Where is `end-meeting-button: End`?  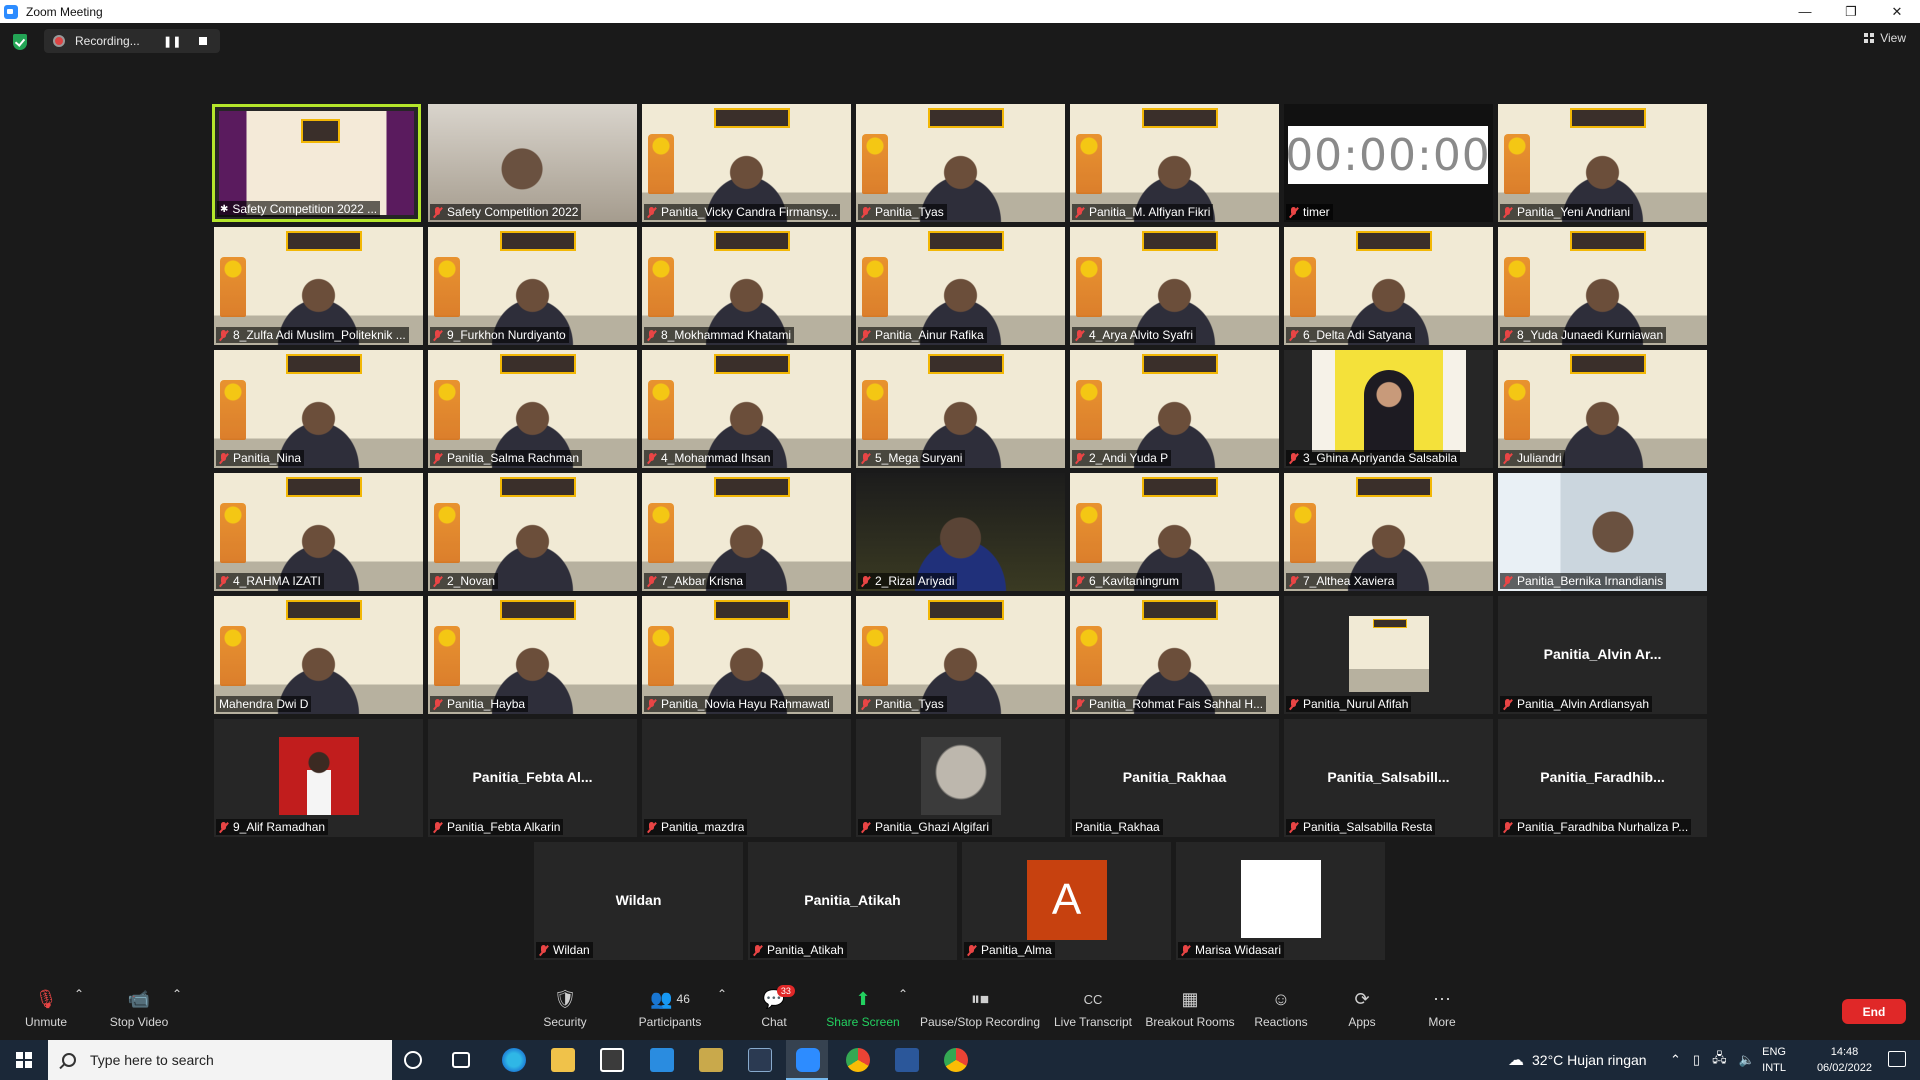
end-meeting-button: End is located at coordinates (1874, 1011).